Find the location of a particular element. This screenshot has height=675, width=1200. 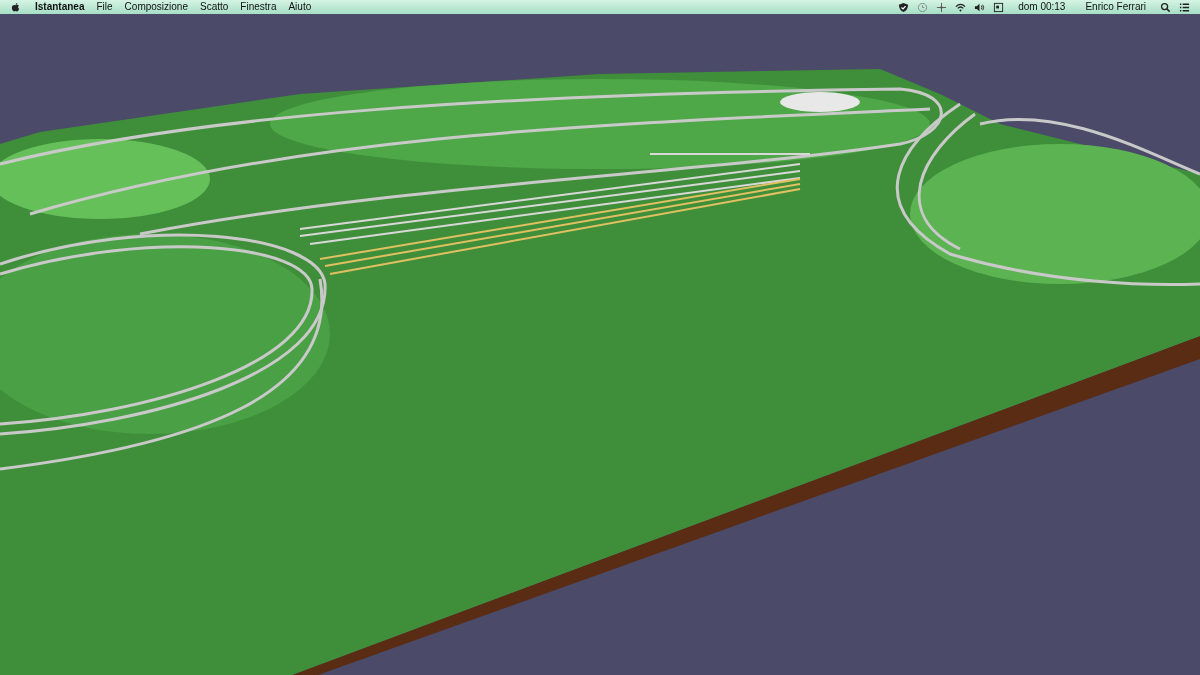

shield-check-icon is located at coordinates (904, 7).